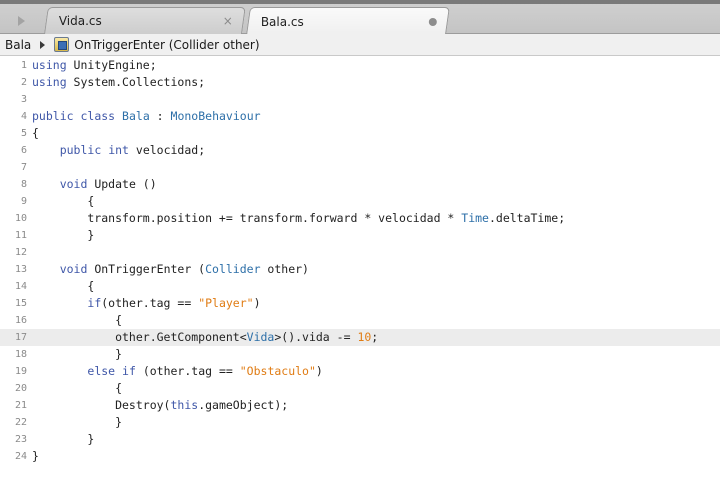 The height and width of the screenshot is (485, 720). What do you see at coordinates (360, 371) in the screenshot?
I see `code-line: 19 else if (other.tag == "Obstaculo")` at bounding box center [360, 371].